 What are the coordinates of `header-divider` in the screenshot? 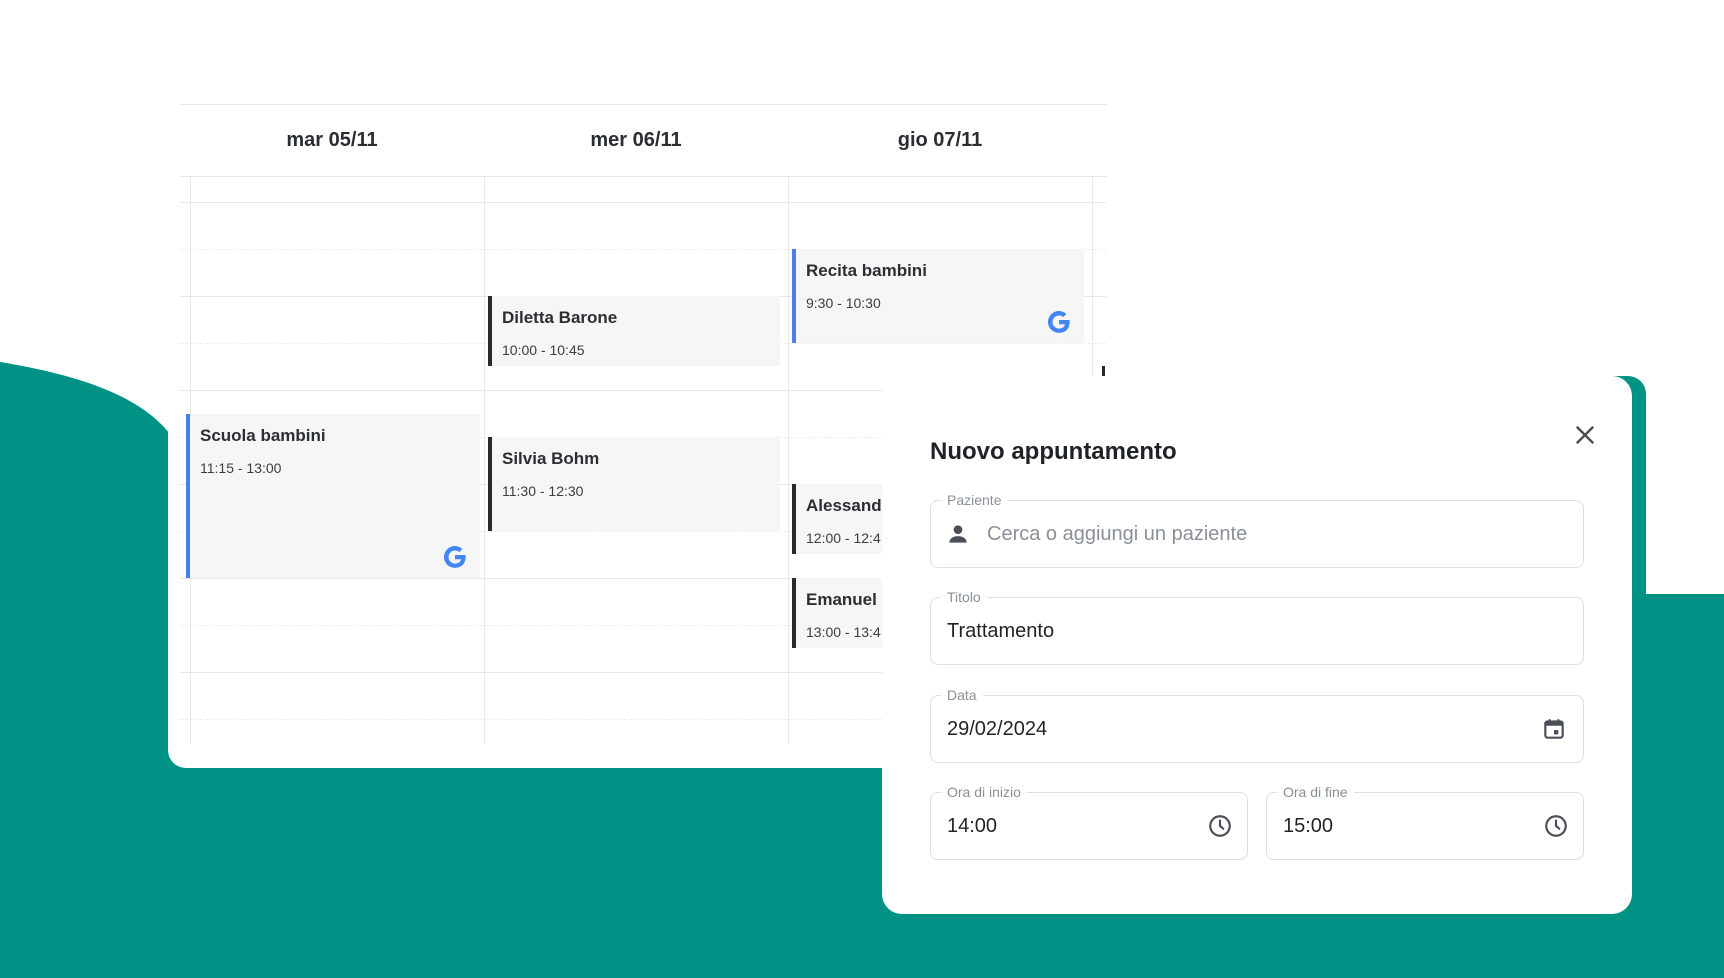 It's located at (643, 176).